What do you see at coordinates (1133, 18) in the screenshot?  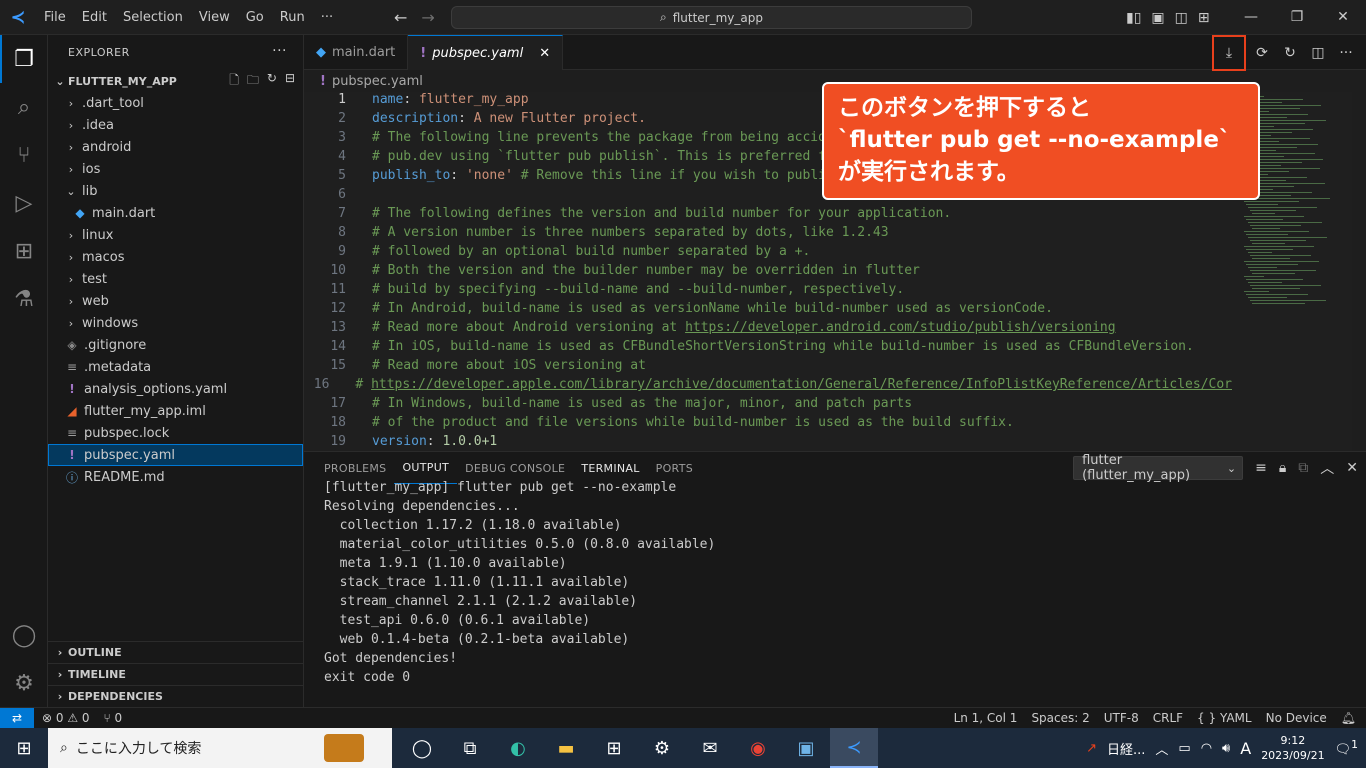 I see `toggle-sidebar-icon: ▮▯` at bounding box center [1133, 18].